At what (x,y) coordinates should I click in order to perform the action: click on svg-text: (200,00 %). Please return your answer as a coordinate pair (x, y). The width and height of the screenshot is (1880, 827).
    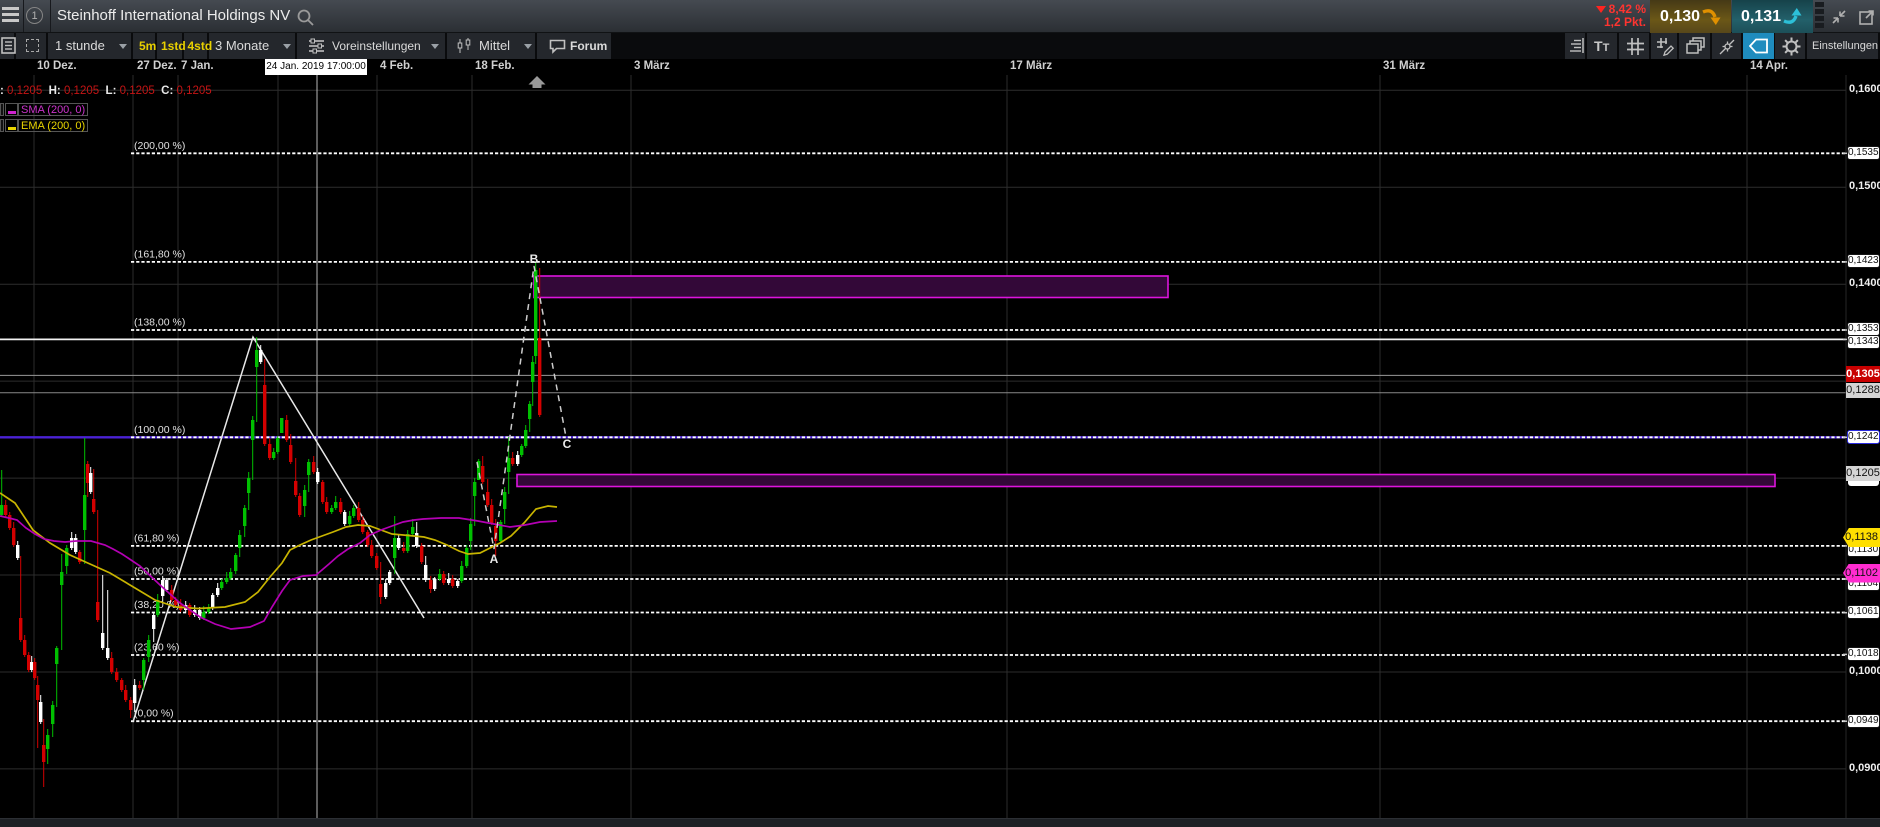
    Looking at the image, I should click on (159, 146).